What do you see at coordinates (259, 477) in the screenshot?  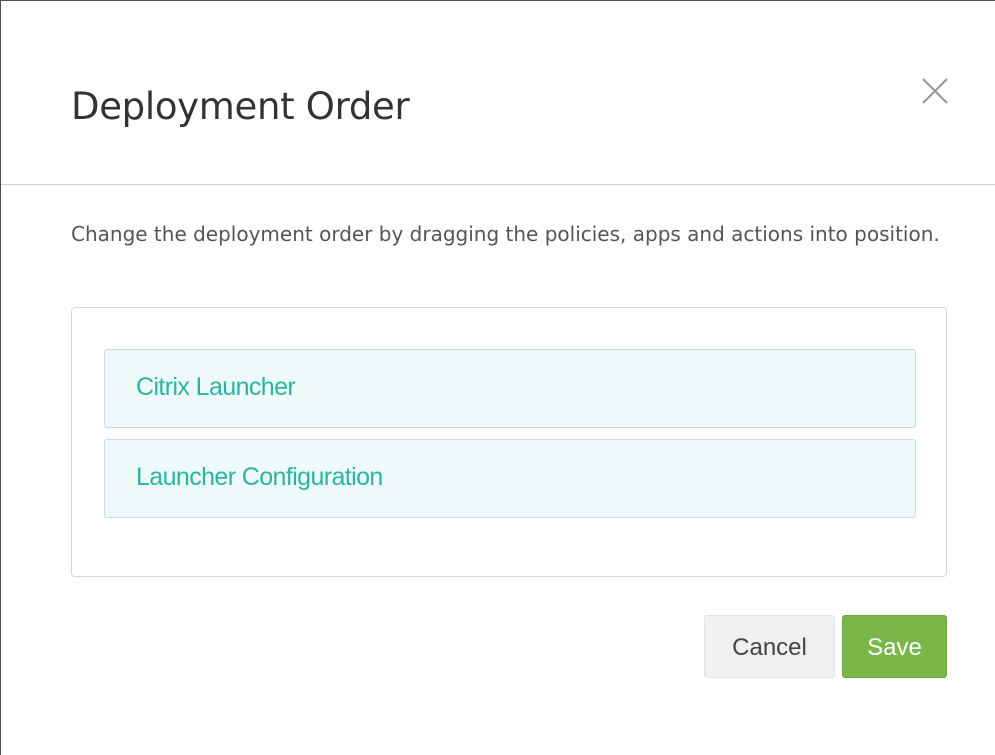 I see `list-item-label: Launcher Configuration` at bounding box center [259, 477].